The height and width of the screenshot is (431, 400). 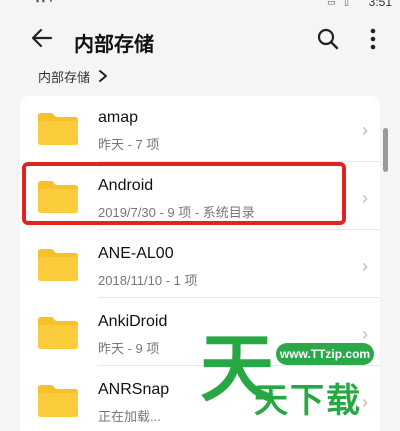 I want to click on list-item: ANE-AL00 2018/11/10 - 1 项 ›, so click(x=200, y=265).